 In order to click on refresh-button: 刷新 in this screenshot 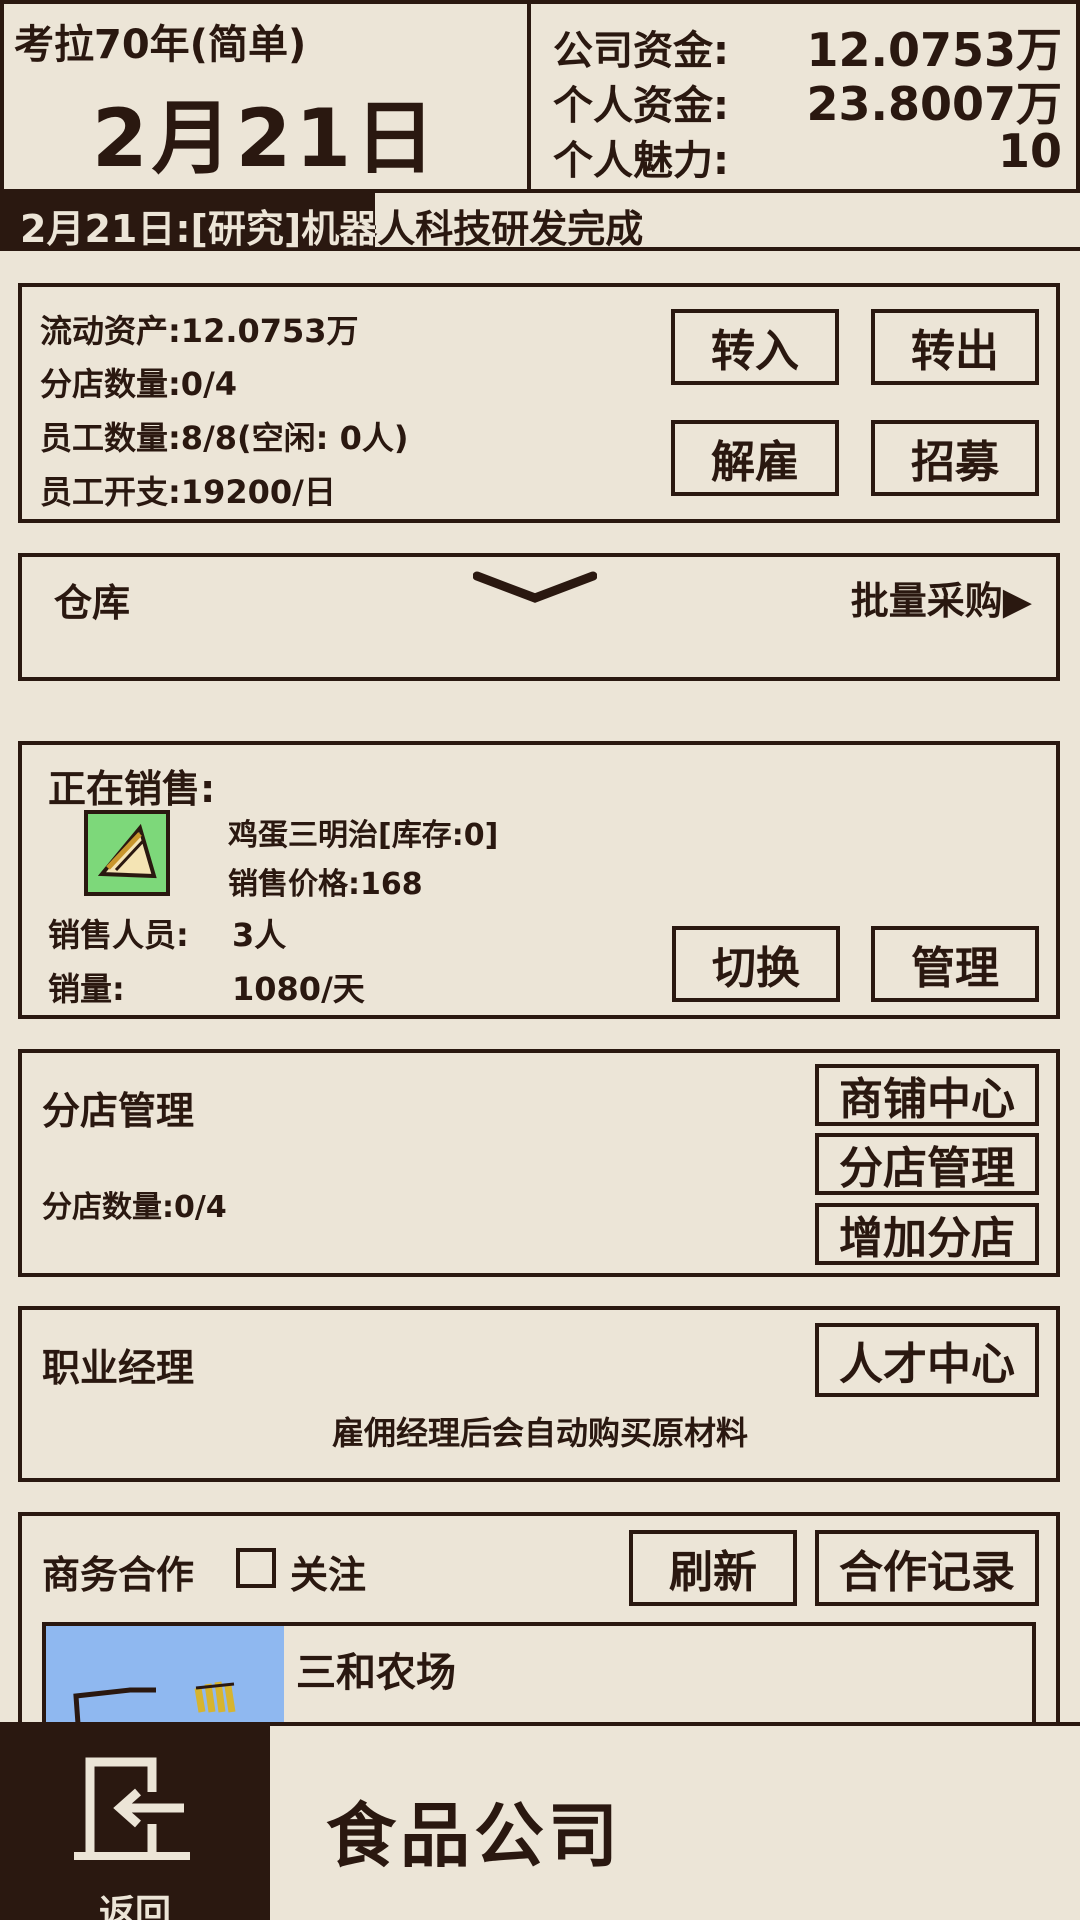, I will do `click(713, 1568)`.